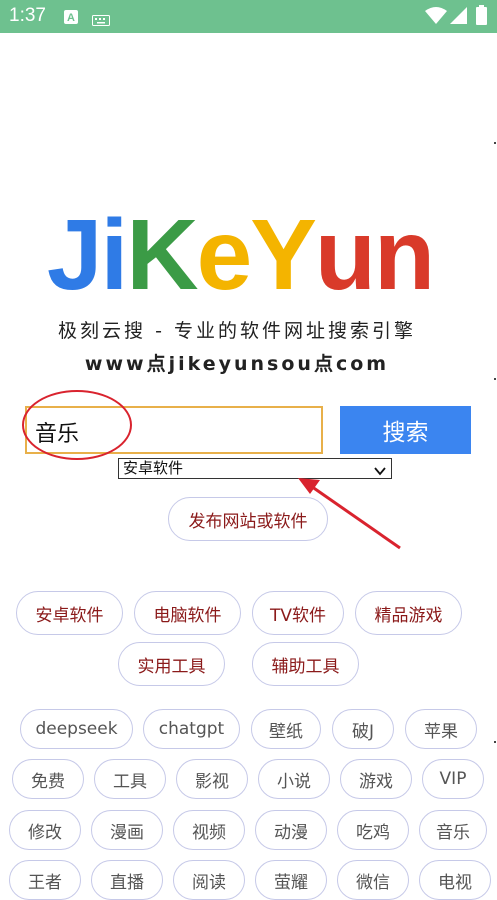  What do you see at coordinates (77, 425) in the screenshot?
I see `annotation-circle` at bounding box center [77, 425].